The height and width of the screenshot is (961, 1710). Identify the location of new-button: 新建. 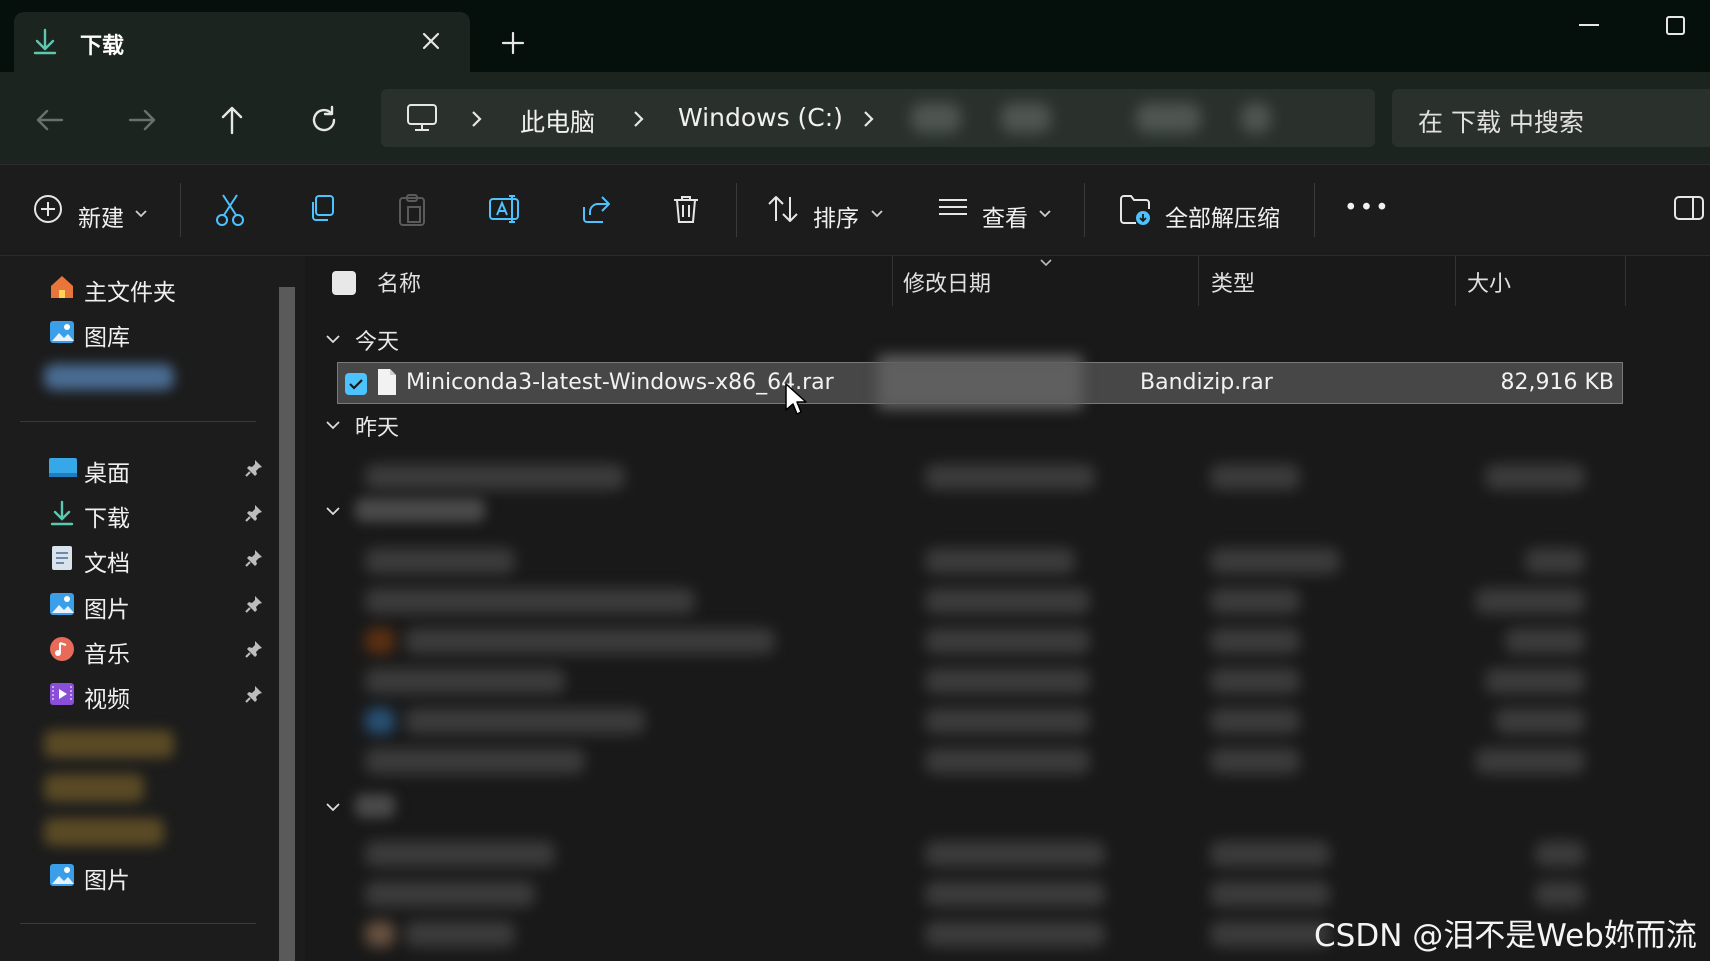
(101, 216).